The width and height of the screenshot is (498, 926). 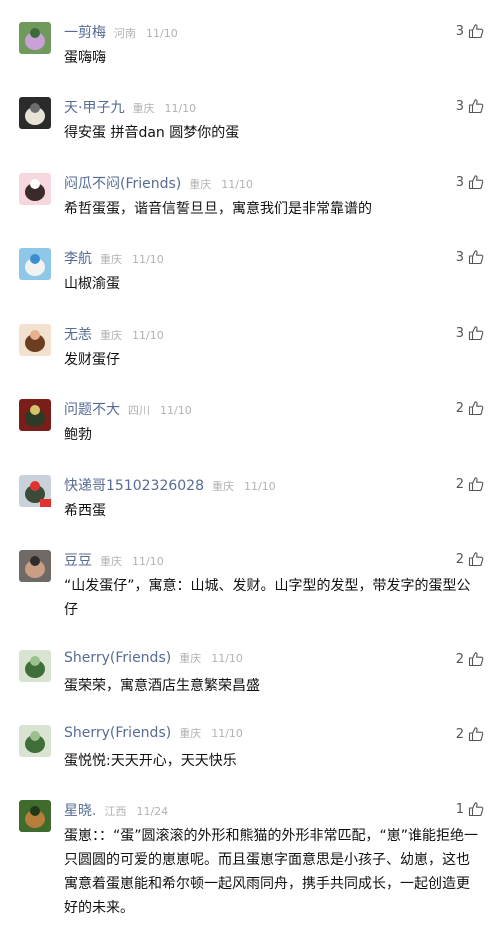 I want to click on comment-meta: 星晓. 江西 11/24, so click(x=116, y=810).